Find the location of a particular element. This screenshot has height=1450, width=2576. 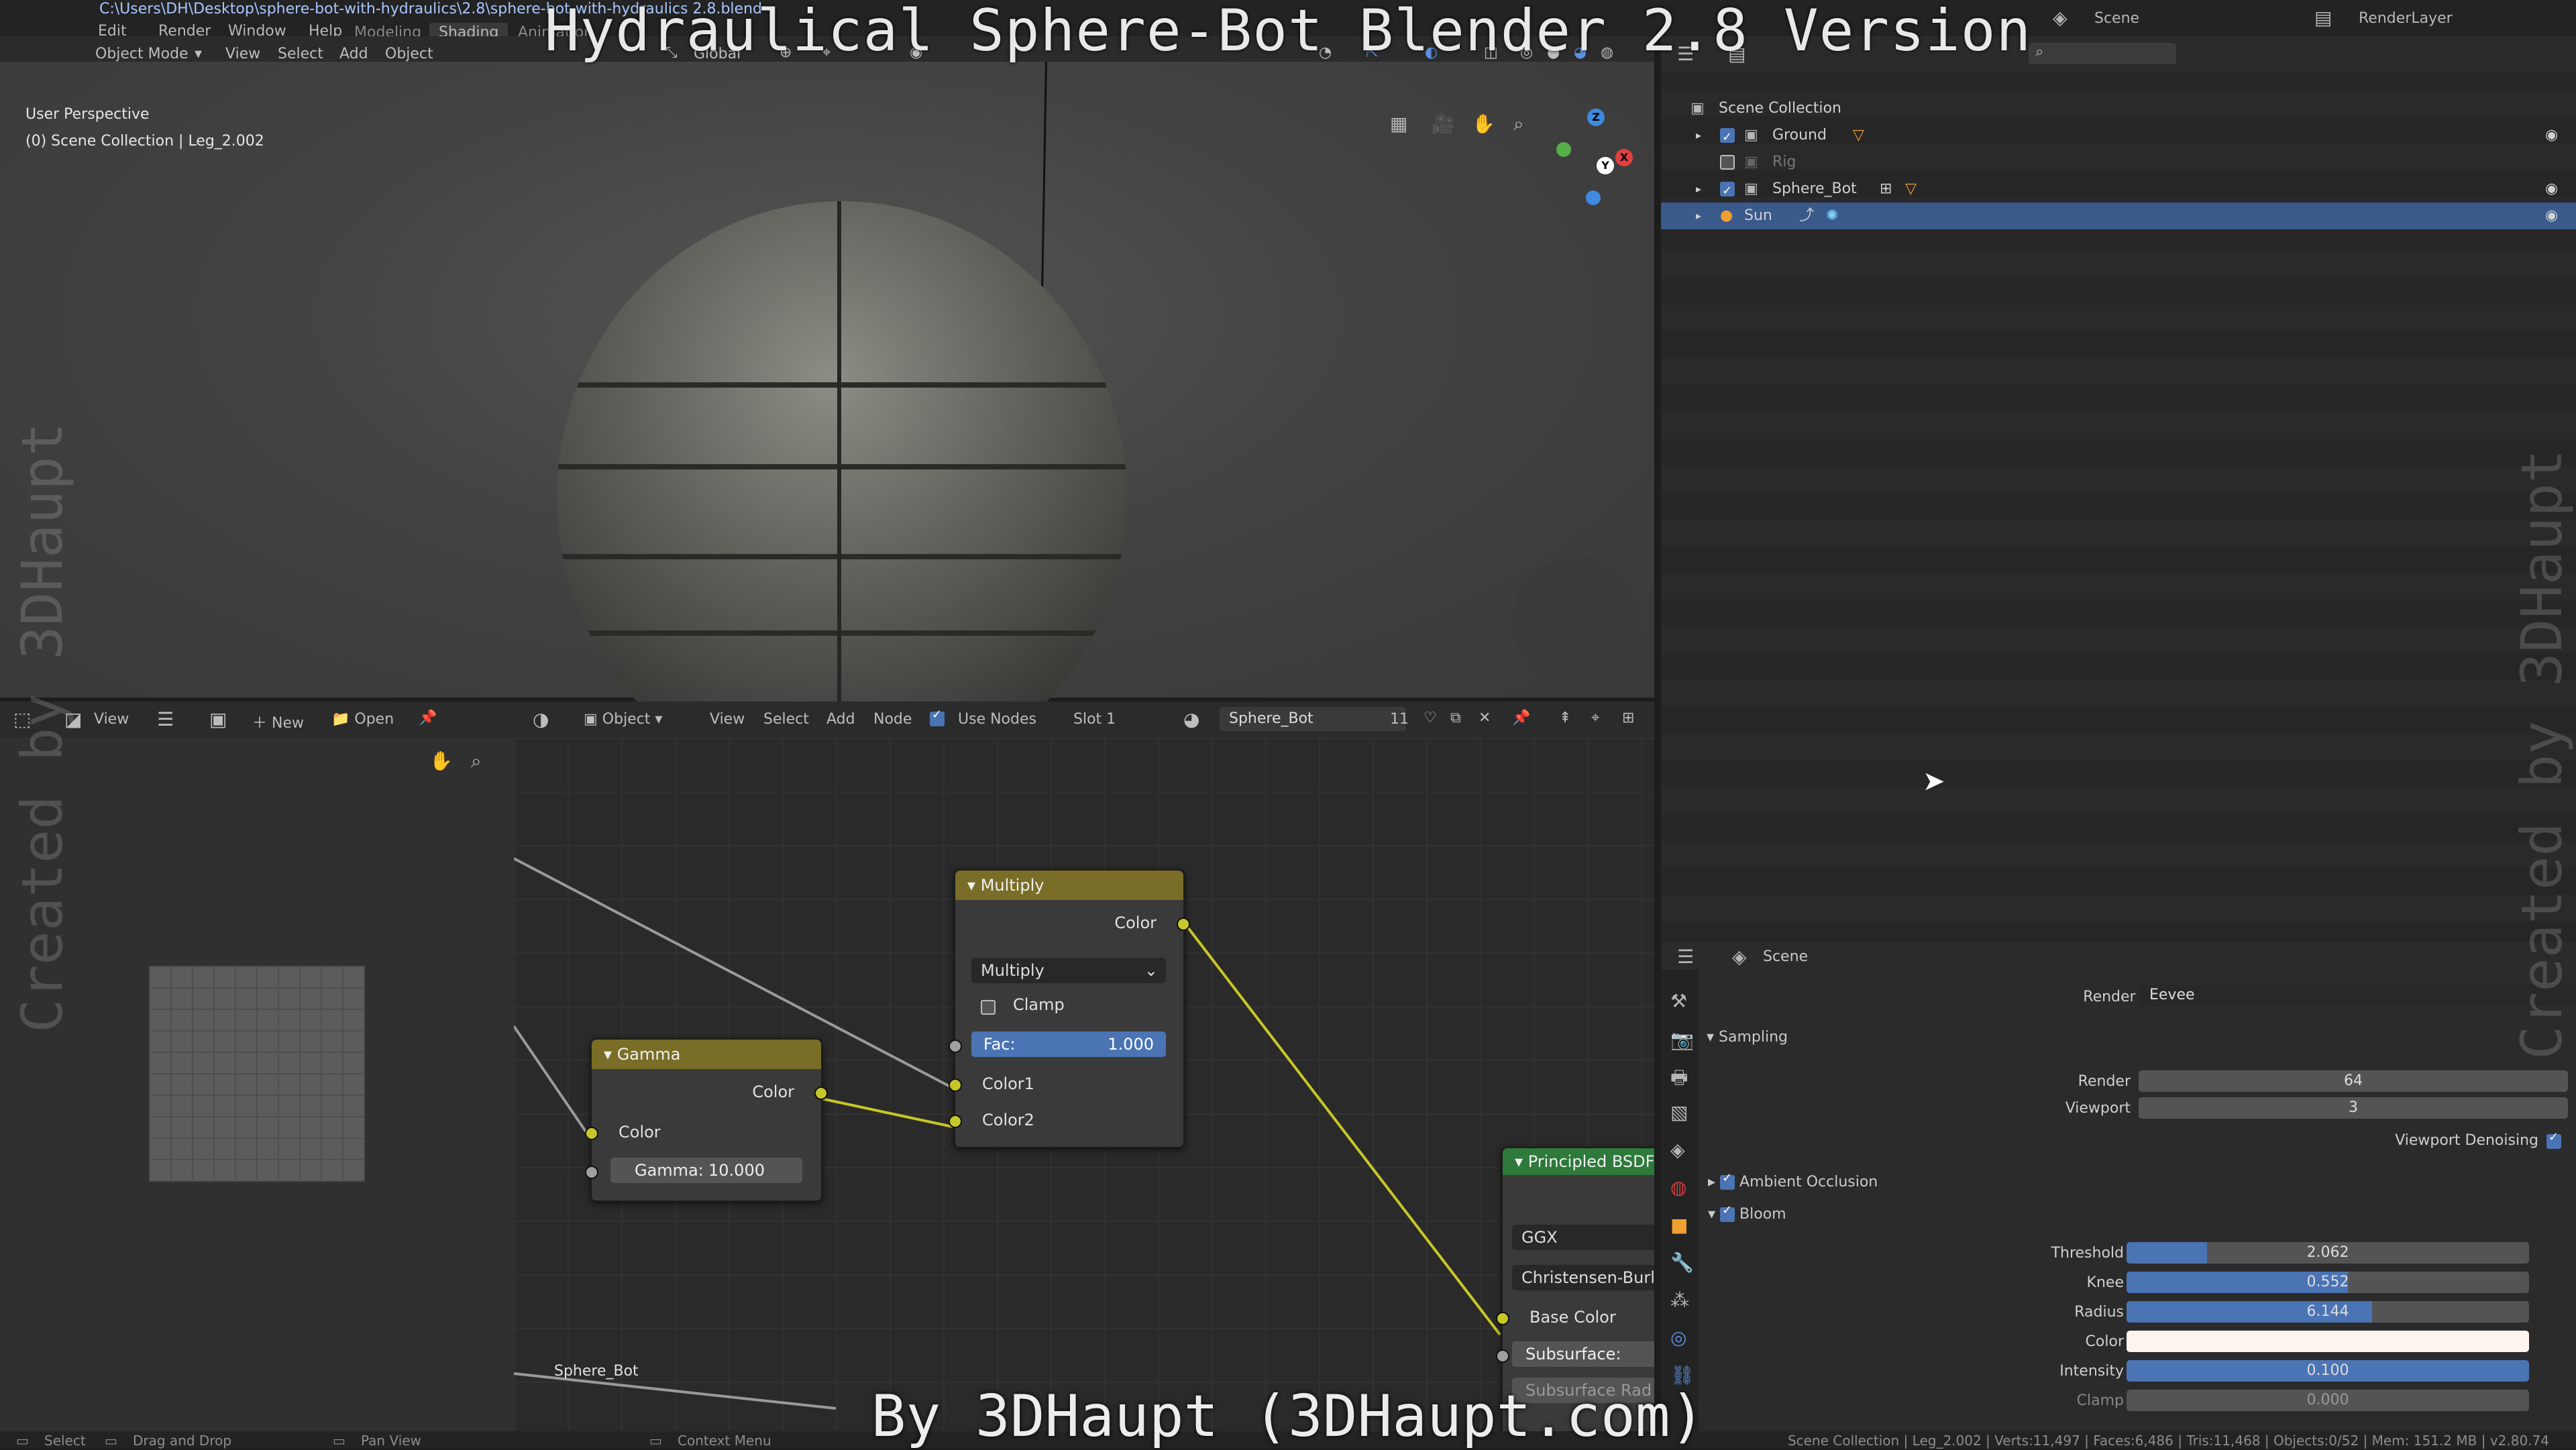

node-menu-add: Add is located at coordinates (840, 719).